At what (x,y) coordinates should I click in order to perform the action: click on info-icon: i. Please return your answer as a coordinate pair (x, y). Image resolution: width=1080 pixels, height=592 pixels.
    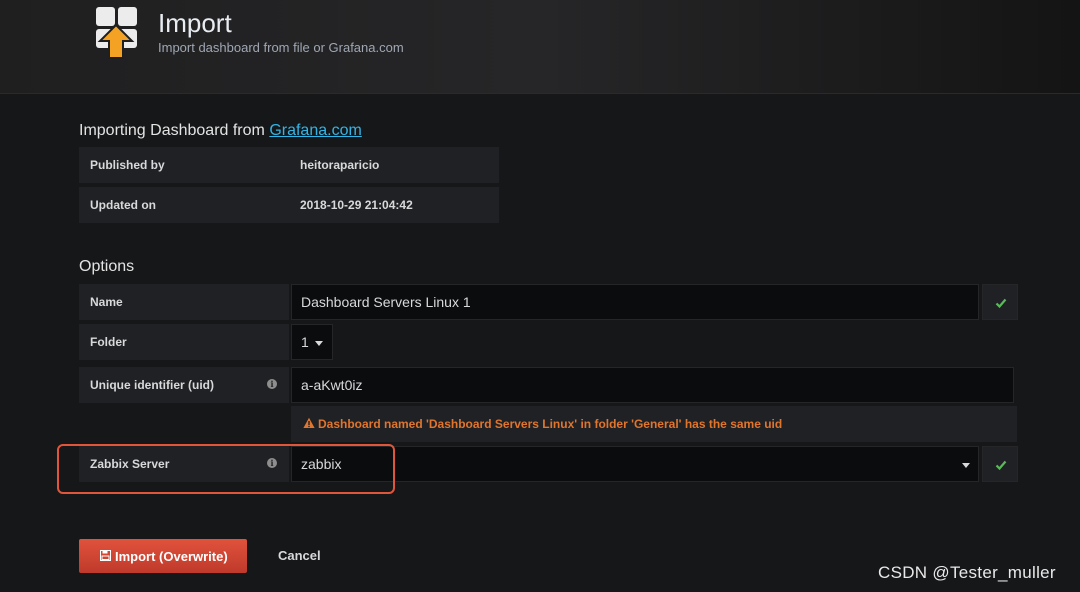
    Looking at the image, I should click on (272, 384).